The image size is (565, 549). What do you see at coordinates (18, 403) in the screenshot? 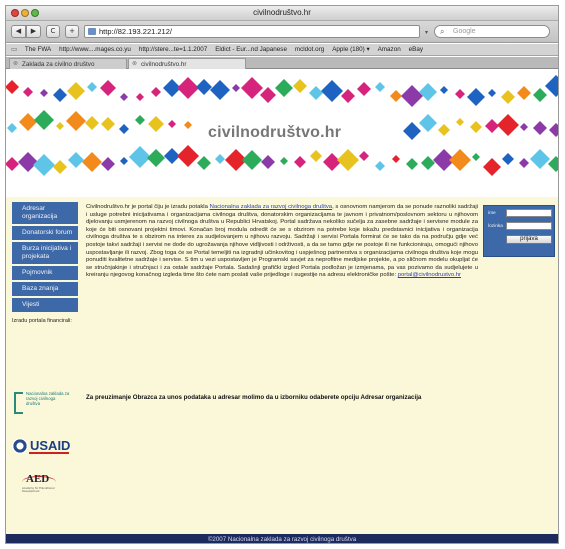
I see `zaklada-bracket-icon` at bounding box center [18, 403].